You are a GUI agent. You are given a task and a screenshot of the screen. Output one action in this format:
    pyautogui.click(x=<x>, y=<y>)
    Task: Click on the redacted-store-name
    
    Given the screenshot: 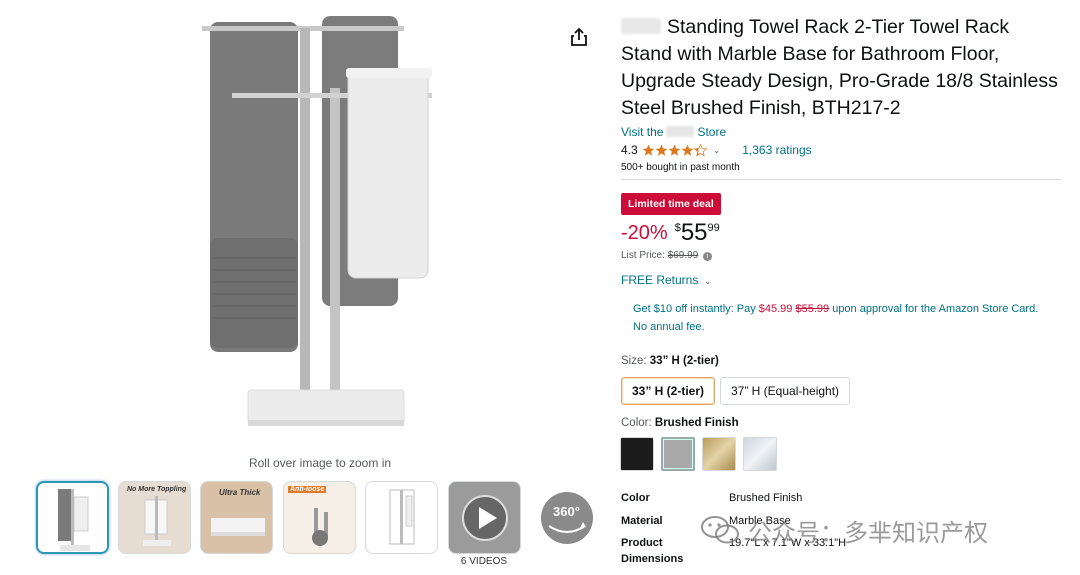 What is the action you would take?
    pyautogui.click(x=680, y=131)
    